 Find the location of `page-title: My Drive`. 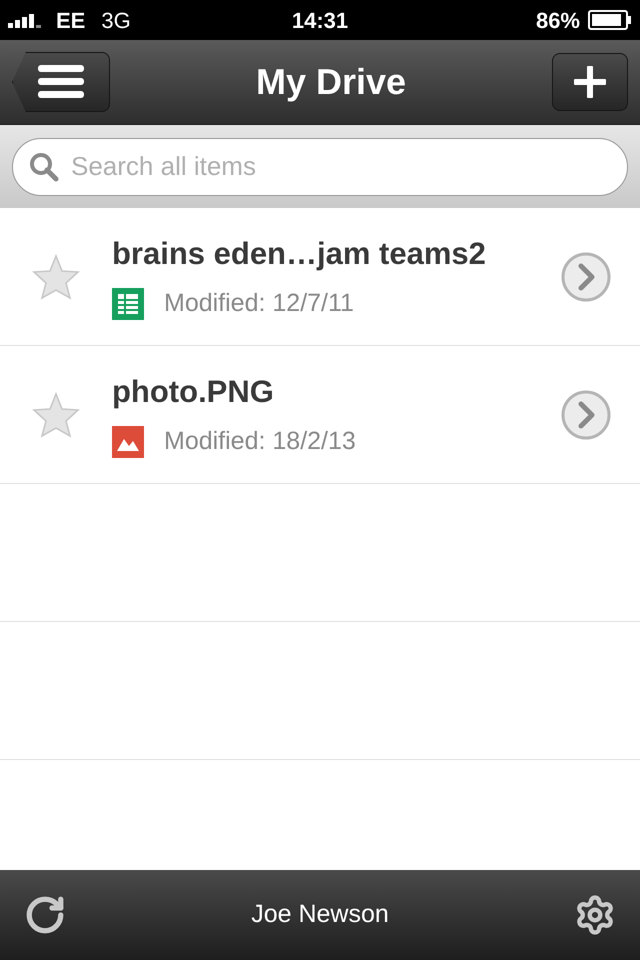

page-title: My Drive is located at coordinates (331, 82).